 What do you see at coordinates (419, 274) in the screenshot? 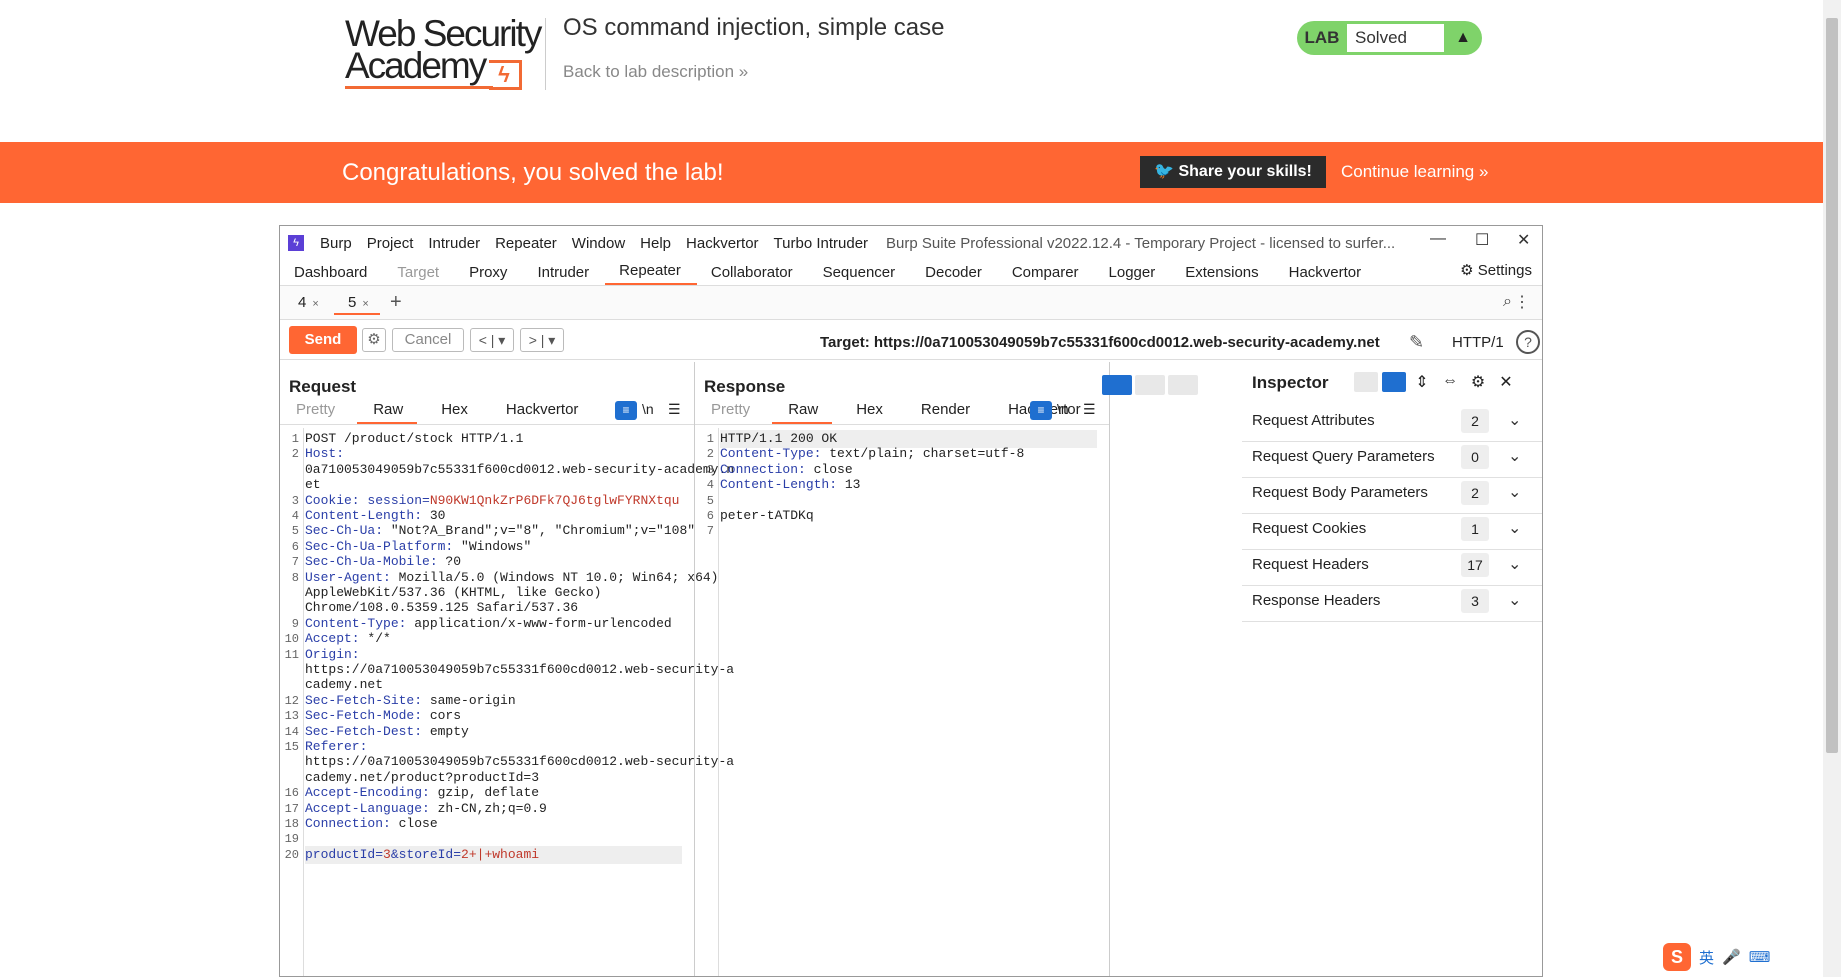
I see `tab-target: Target` at bounding box center [419, 274].